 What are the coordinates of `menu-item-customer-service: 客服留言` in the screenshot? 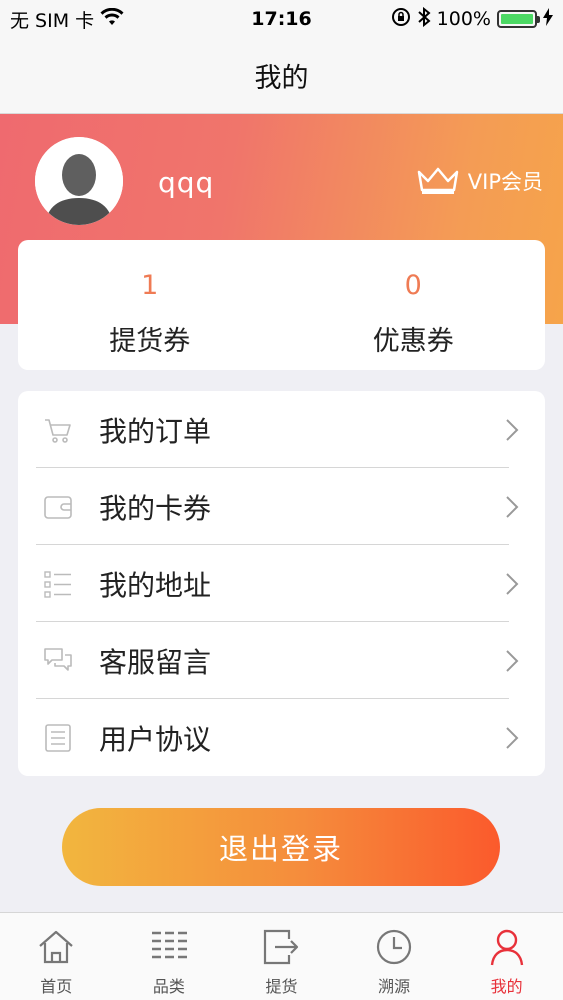 It's located at (281, 660).